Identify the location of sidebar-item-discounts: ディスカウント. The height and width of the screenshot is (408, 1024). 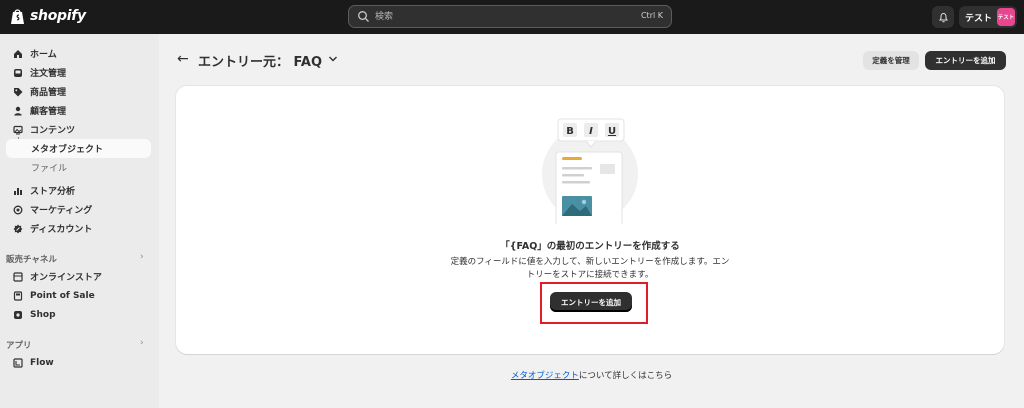
(78, 228).